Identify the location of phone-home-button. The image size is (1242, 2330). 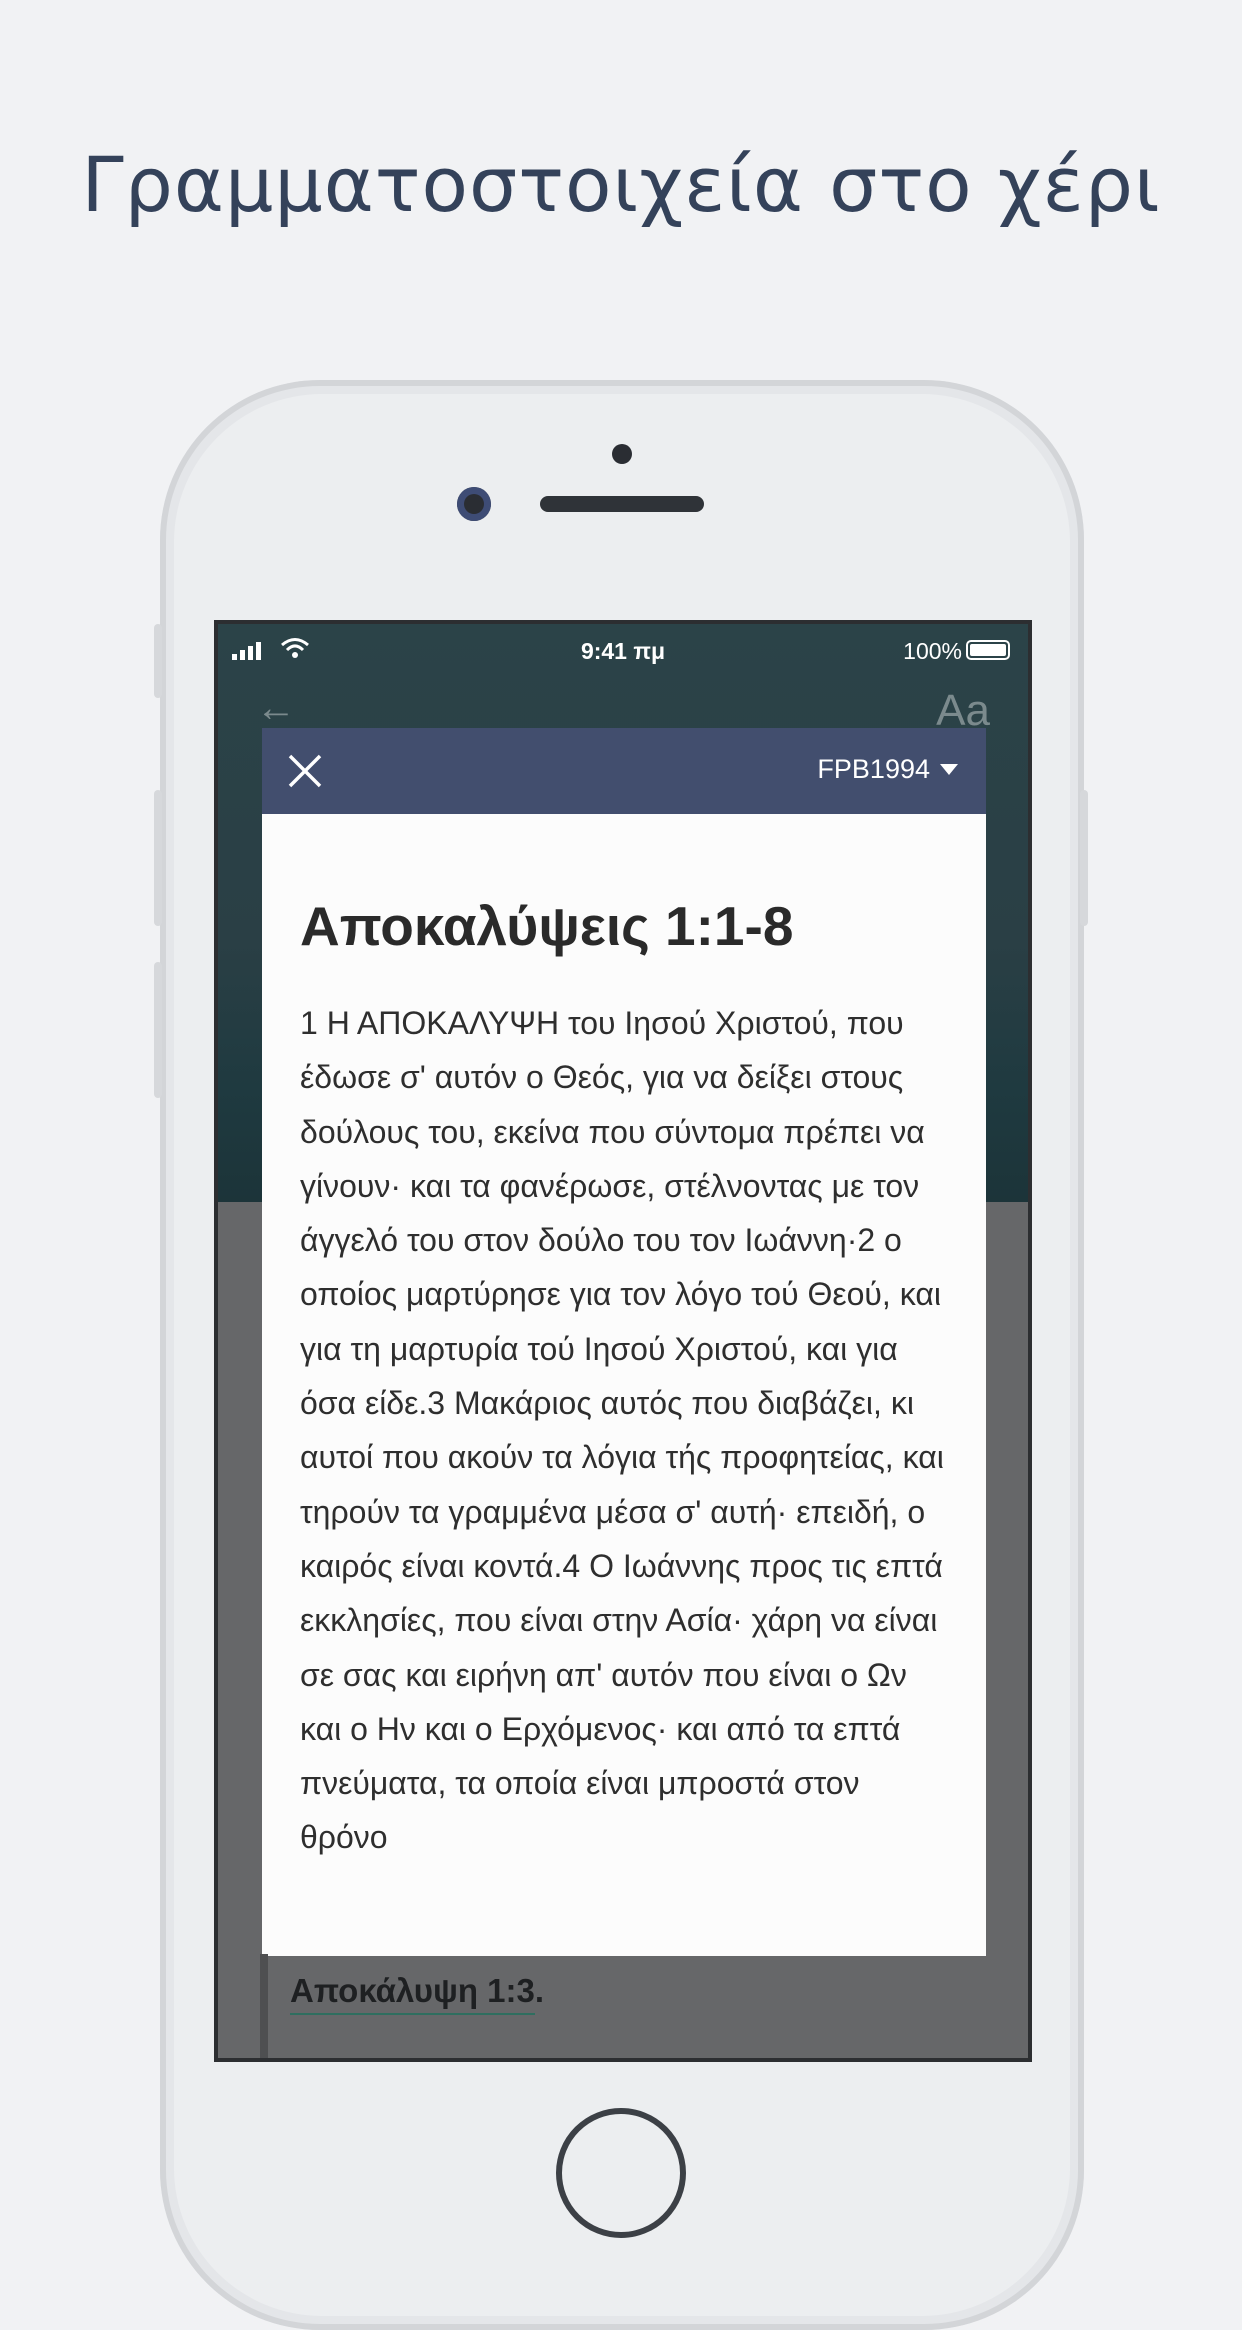
(621, 2173).